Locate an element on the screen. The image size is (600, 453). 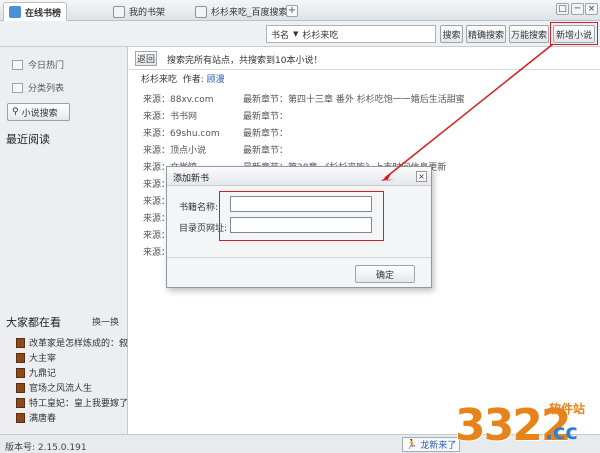
tab-label: 在线书榜 is located at coordinates (43, 13).